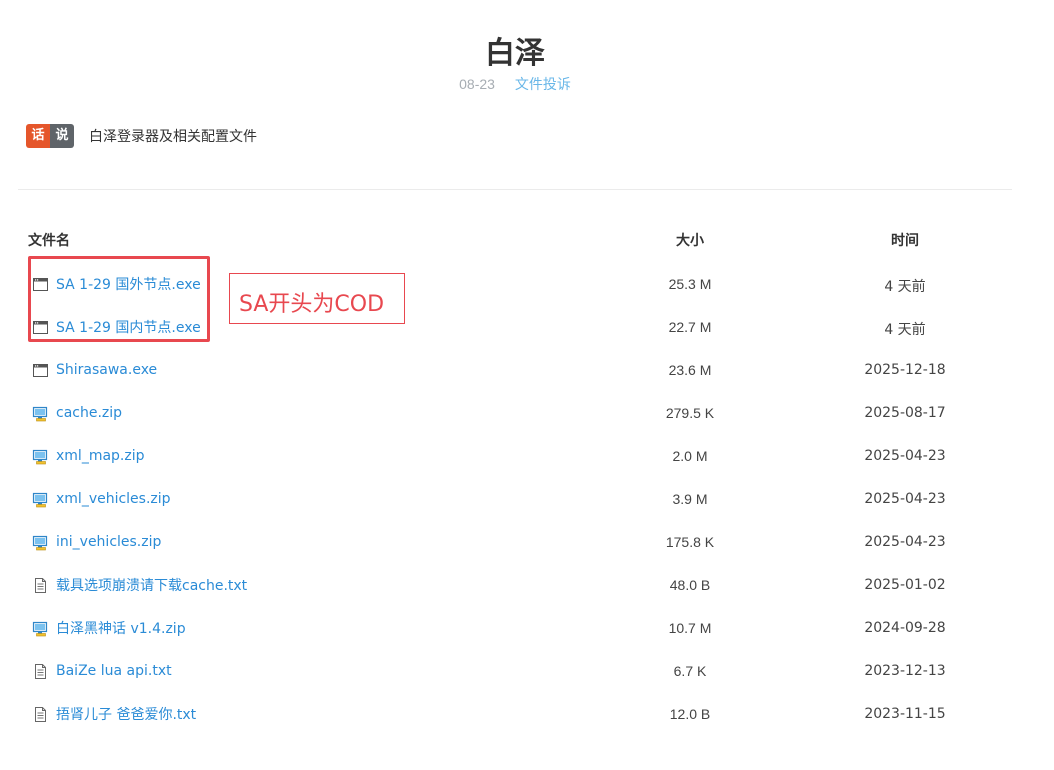 The height and width of the screenshot is (770, 1054). What do you see at coordinates (905, 241) in the screenshot?
I see `column-header-time: 时间` at bounding box center [905, 241].